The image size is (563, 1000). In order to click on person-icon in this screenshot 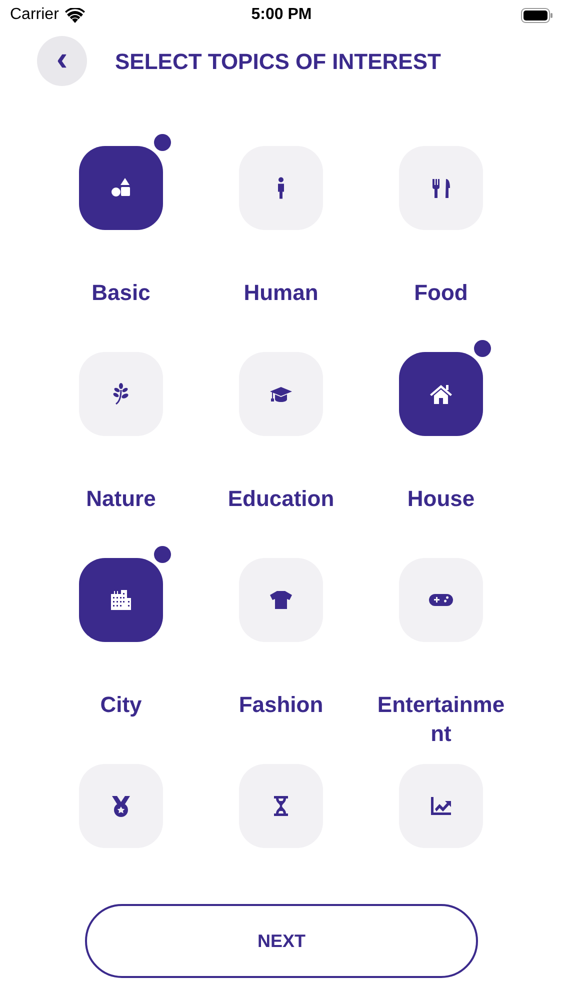, I will do `click(281, 188)`.